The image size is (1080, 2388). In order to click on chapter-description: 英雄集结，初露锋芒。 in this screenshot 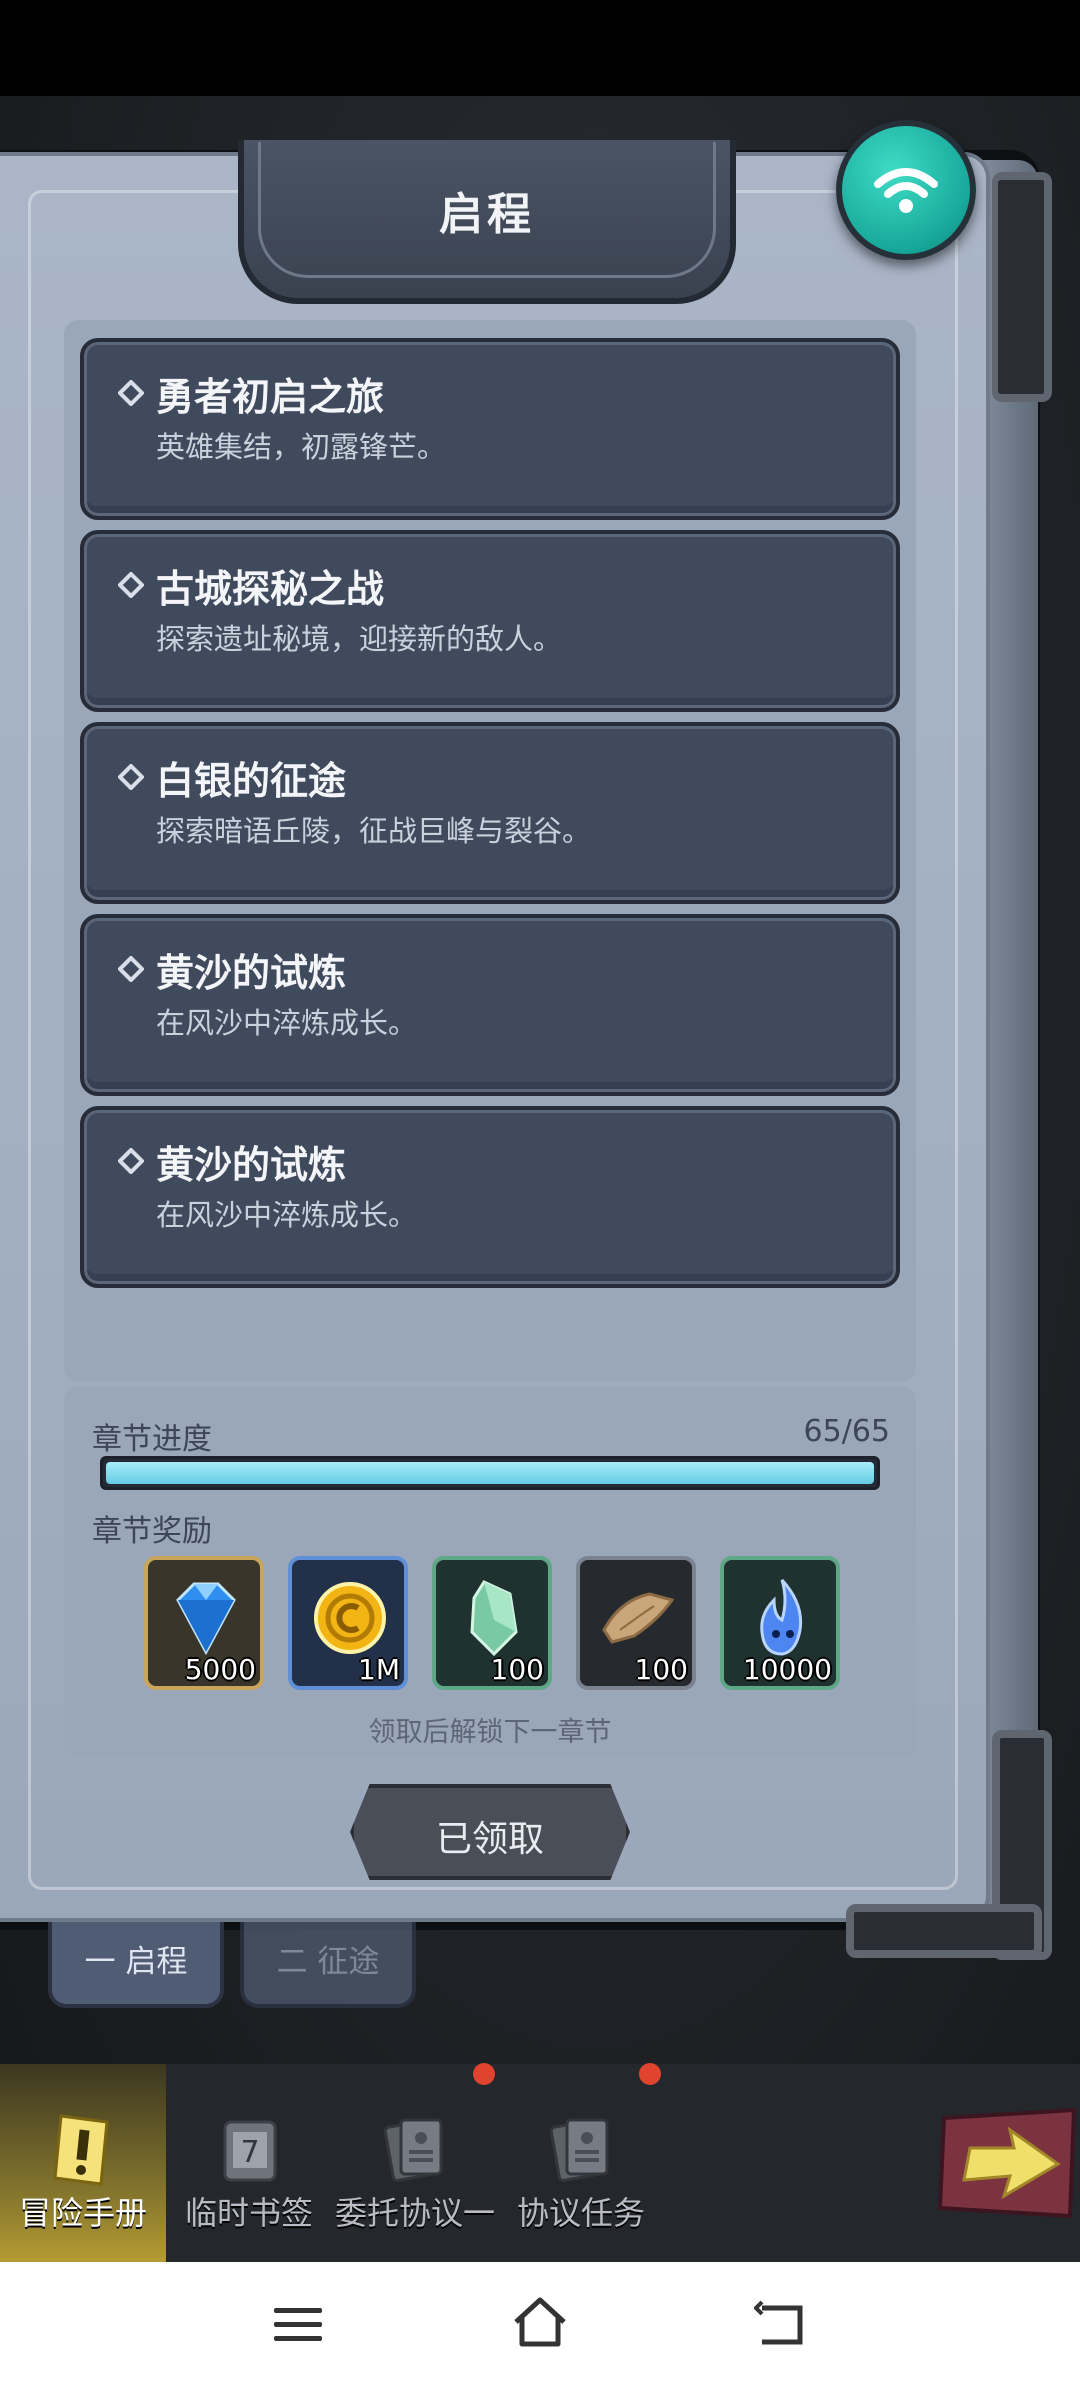, I will do `click(301, 447)`.